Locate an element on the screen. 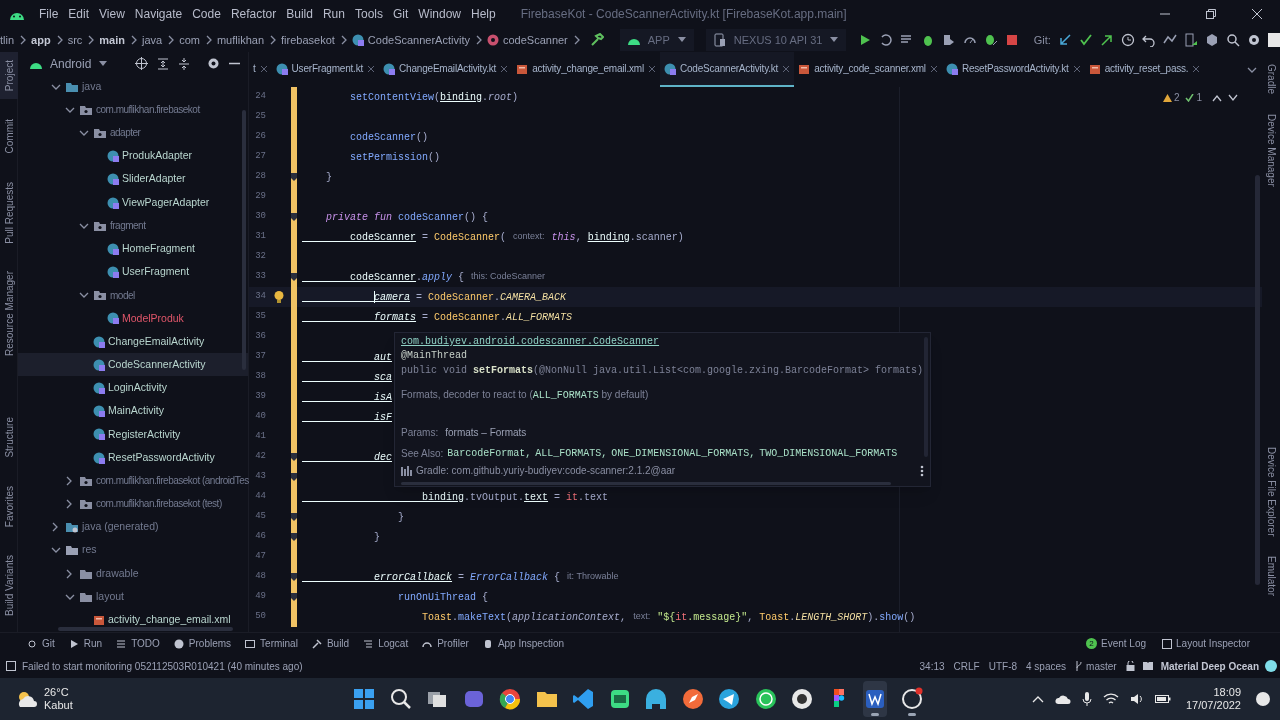  editor-tab: ChangeEmailActivity.kt is located at coordinates (446, 69).